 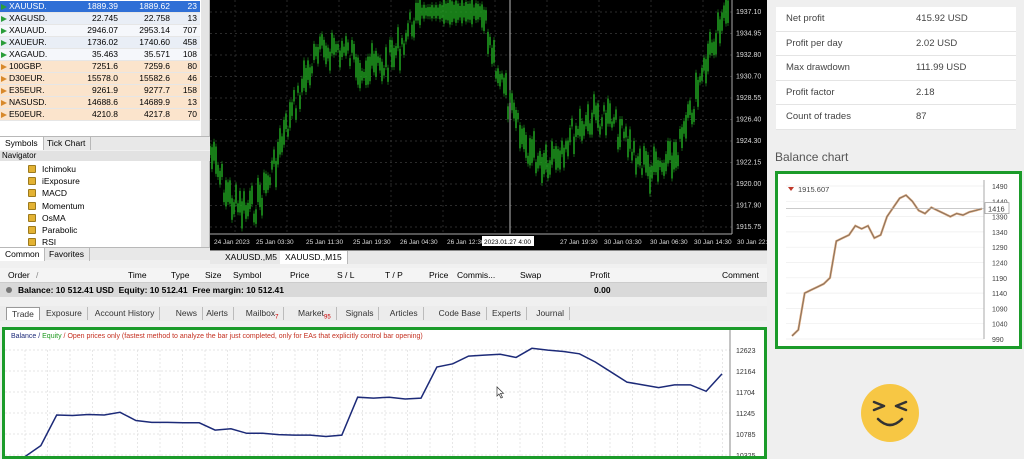 What do you see at coordinates (205, 68) in the screenshot?
I see `market-watch-scrollbar` at bounding box center [205, 68].